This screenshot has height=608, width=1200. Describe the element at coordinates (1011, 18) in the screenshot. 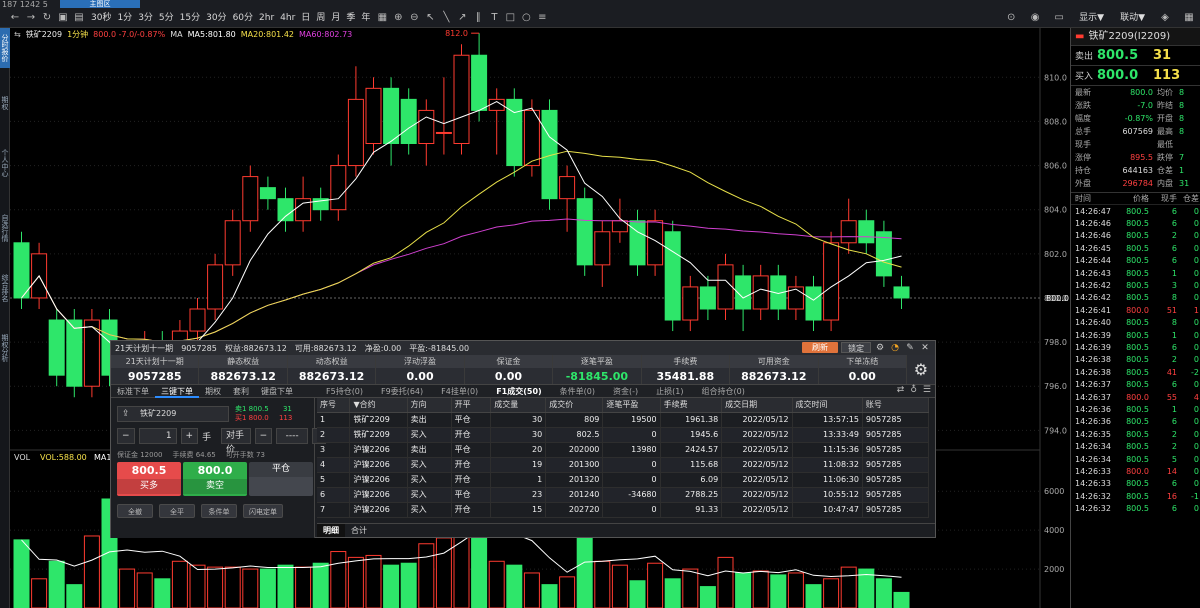

I see `lock-icon: ⊙` at that location.